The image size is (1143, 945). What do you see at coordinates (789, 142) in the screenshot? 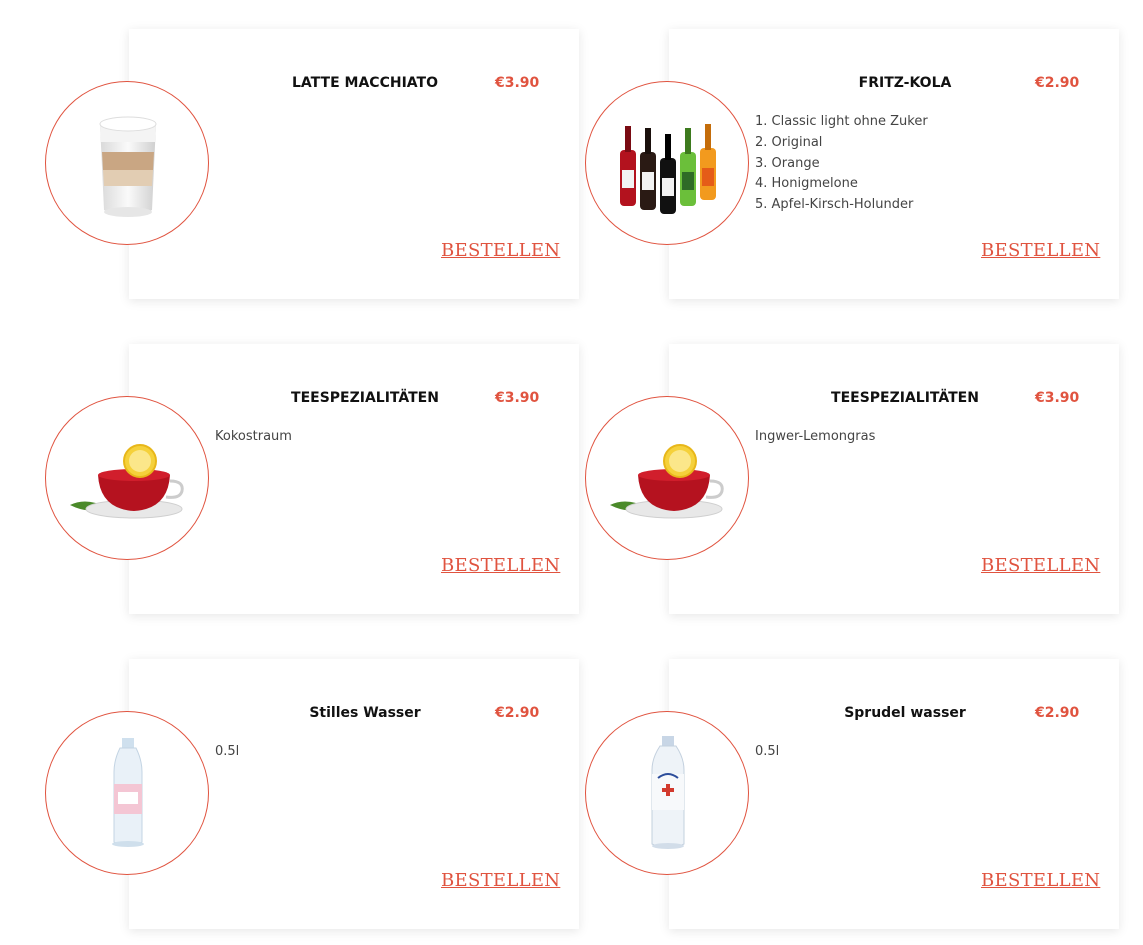
I see `list-item: 2. Original` at bounding box center [789, 142].